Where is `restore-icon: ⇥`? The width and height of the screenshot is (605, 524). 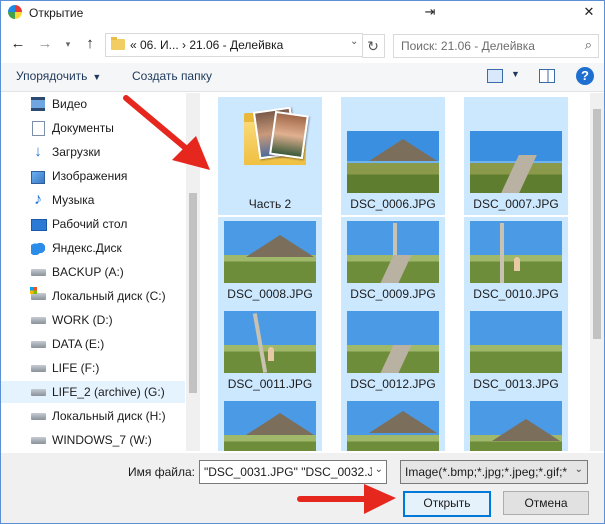
restore-icon: ⇥ is located at coordinates (430, 13).